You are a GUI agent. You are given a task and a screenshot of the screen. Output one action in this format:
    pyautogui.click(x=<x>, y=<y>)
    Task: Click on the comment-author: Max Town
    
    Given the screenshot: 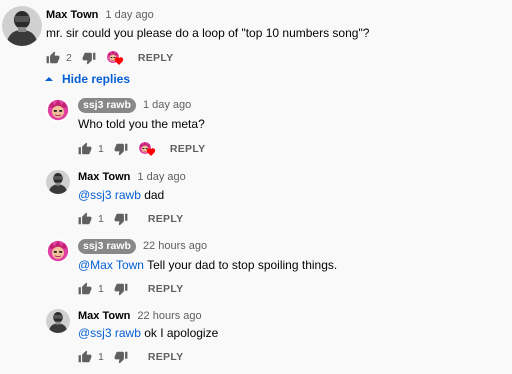 What is the action you would take?
    pyautogui.click(x=72, y=15)
    